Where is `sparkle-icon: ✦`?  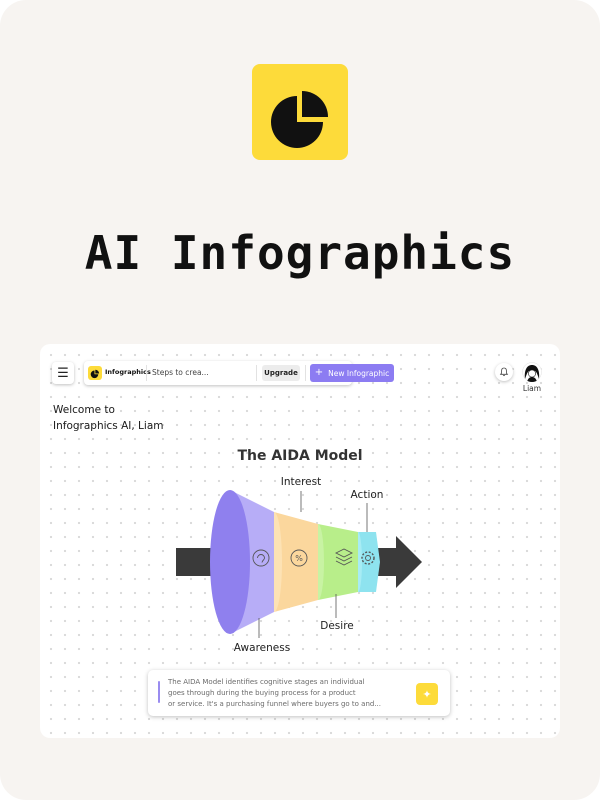
sparkle-icon: ✦ is located at coordinates (427, 694).